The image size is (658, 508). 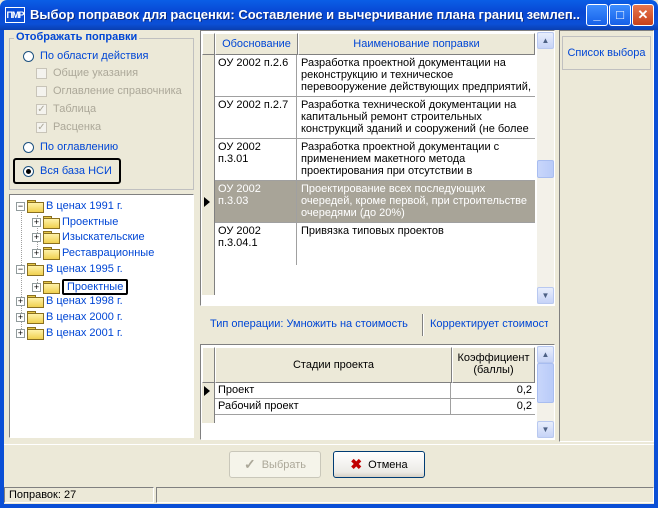 What do you see at coordinates (79, 147) in the screenshot?
I see `radio-by-toc-label: По оглавлению` at bounding box center [79, 147].